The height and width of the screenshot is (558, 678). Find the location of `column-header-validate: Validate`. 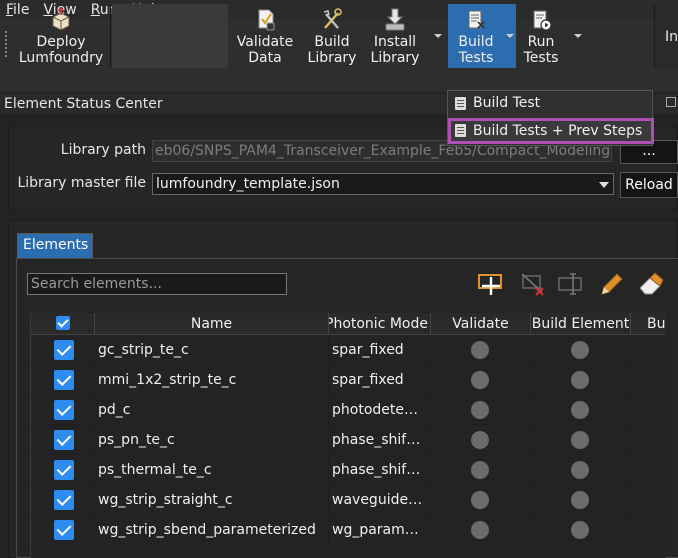

column-header-validate: Validate is located at coordinates (481, 324).